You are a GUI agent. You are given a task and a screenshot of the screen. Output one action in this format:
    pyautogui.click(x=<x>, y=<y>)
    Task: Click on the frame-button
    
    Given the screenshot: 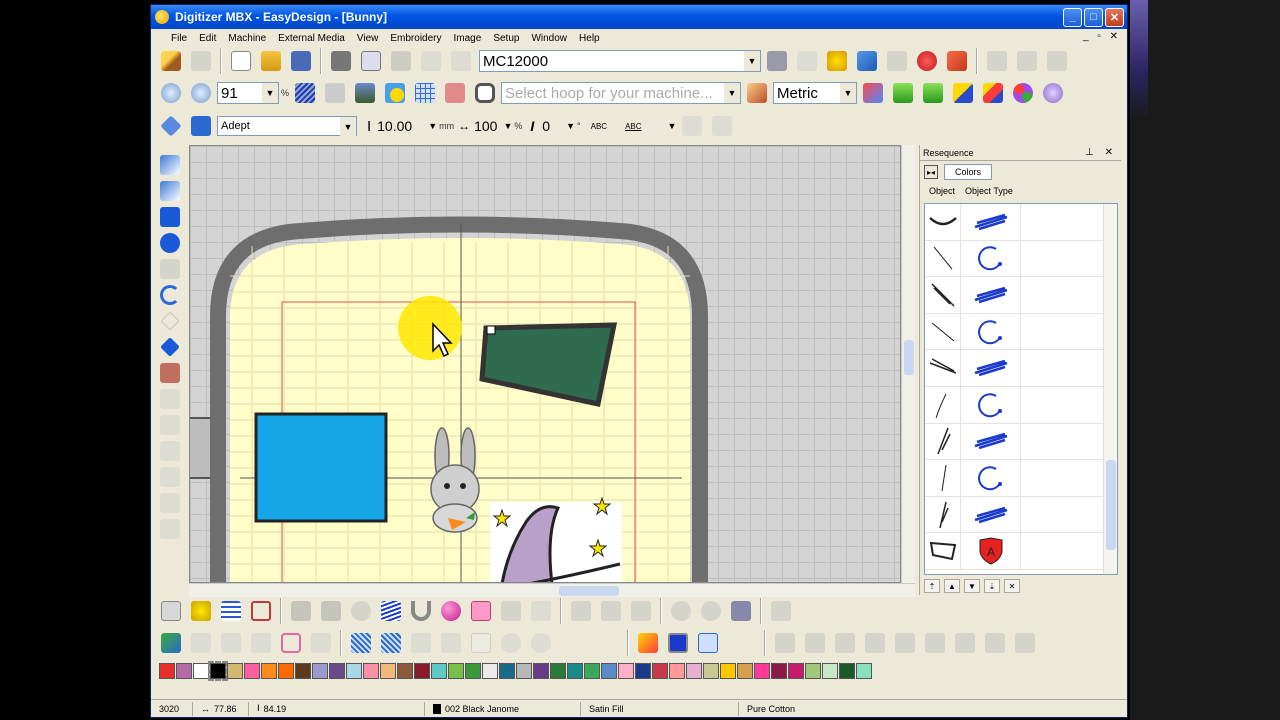 What is the action you would take?
    pyautogui.click(x=291, y=643)
    